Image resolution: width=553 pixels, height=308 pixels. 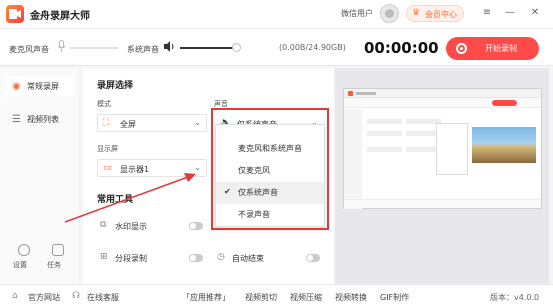 What do you see at coordinates (441, 14) in the screenshot?
I see `vip-center-label: 会员中心` at bounding box center [441, 14].